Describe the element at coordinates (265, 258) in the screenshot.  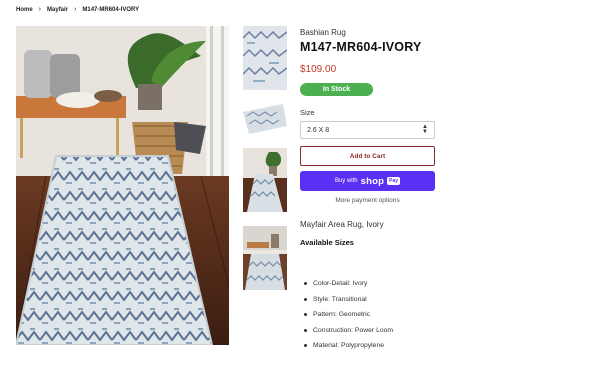
I see `thumbnail-rug-room-wide` at that location.